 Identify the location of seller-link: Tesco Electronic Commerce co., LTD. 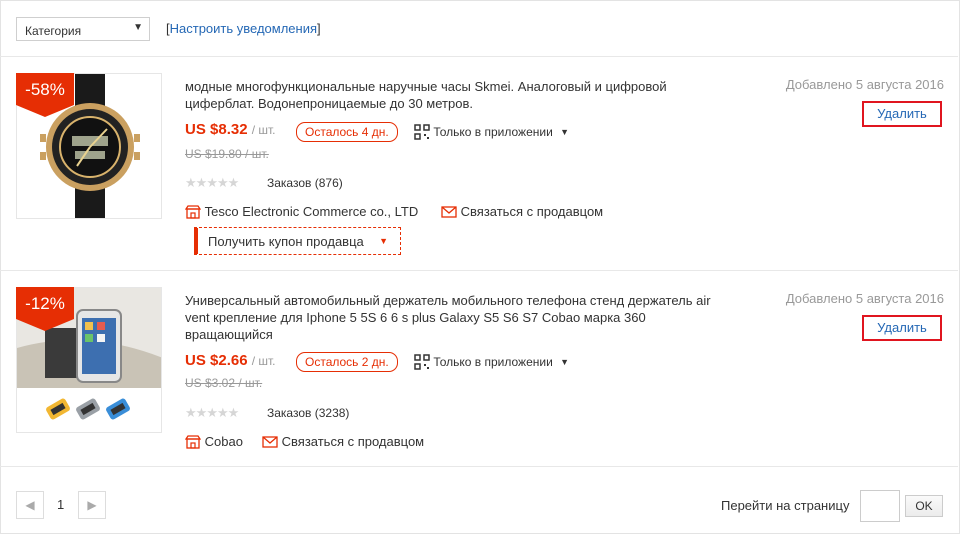
(301, 211).